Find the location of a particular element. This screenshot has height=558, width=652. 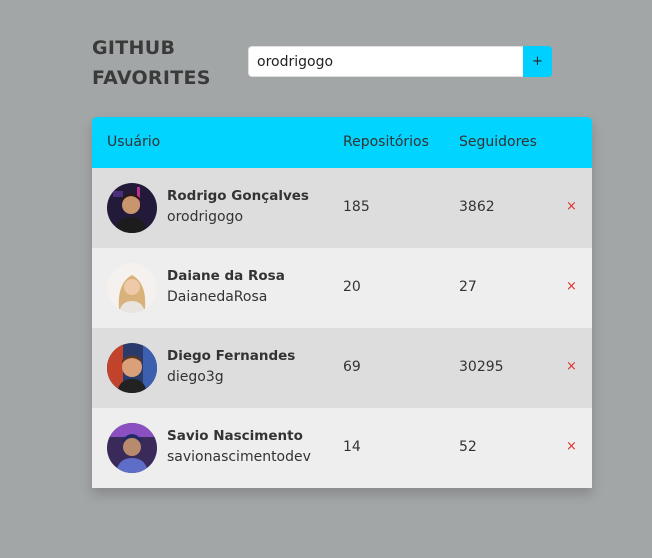

search-form: + is located at coordinates (400, 61).